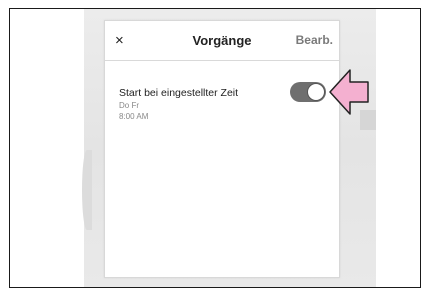 Image resolution: width=430 pixels, height=289 pixels. I want to click on scheduled-start-toggle, so click(308, 92).